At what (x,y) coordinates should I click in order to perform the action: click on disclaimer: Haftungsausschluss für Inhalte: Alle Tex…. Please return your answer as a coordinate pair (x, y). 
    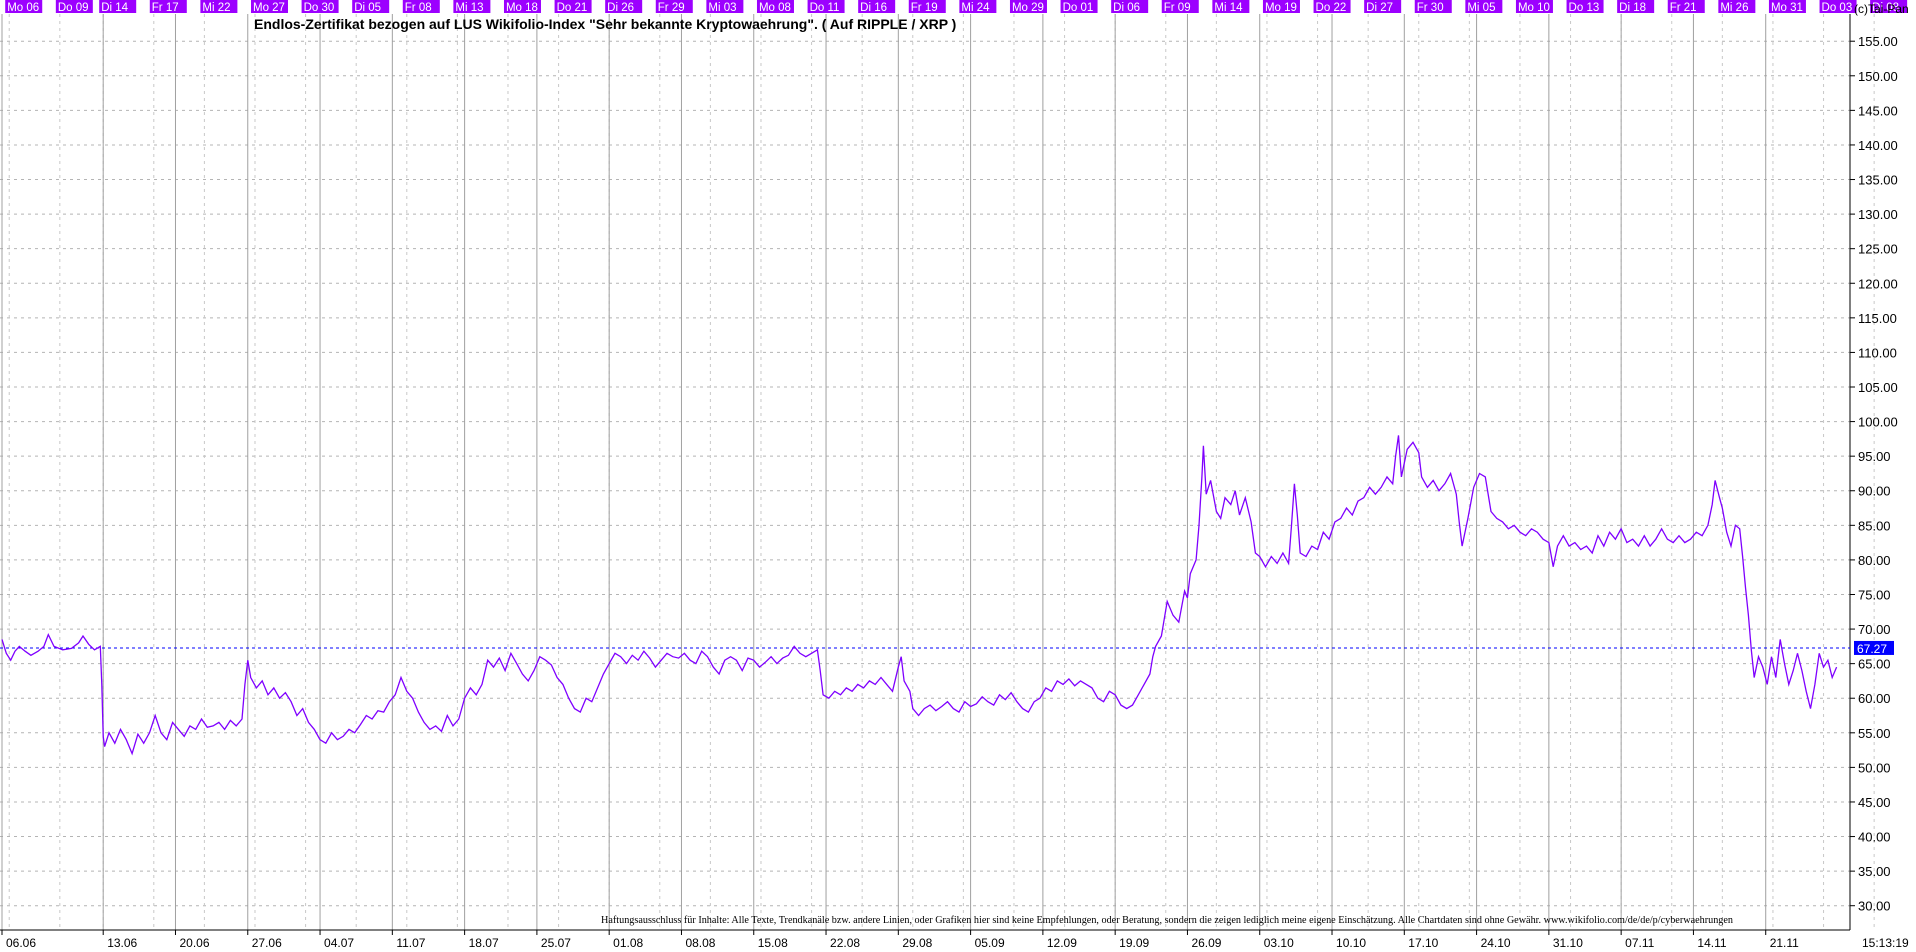
    Looking at the image, I should click on (1167, 920).